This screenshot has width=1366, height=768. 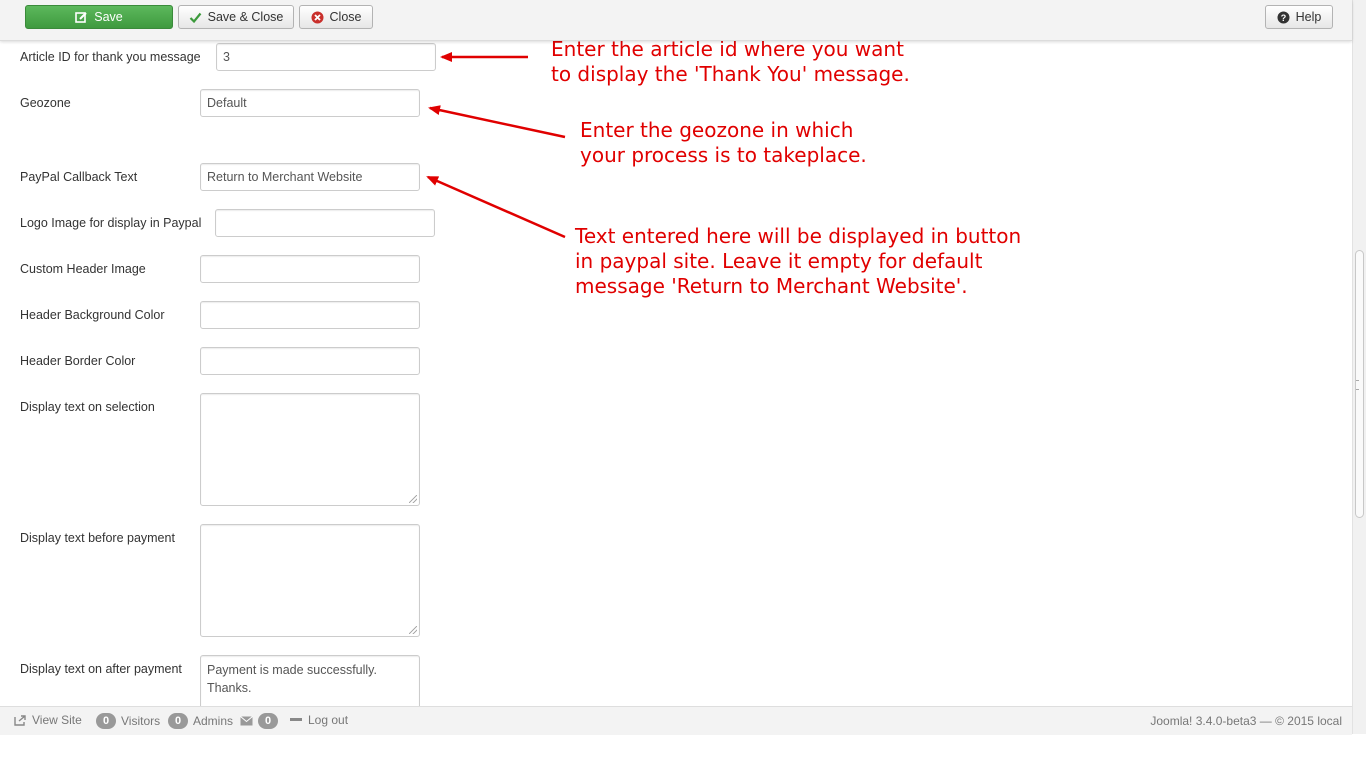 What do you see at coordinates (345, 17) in the screenshot?
I see `close-label: Close` at bounding box center [345, 17].